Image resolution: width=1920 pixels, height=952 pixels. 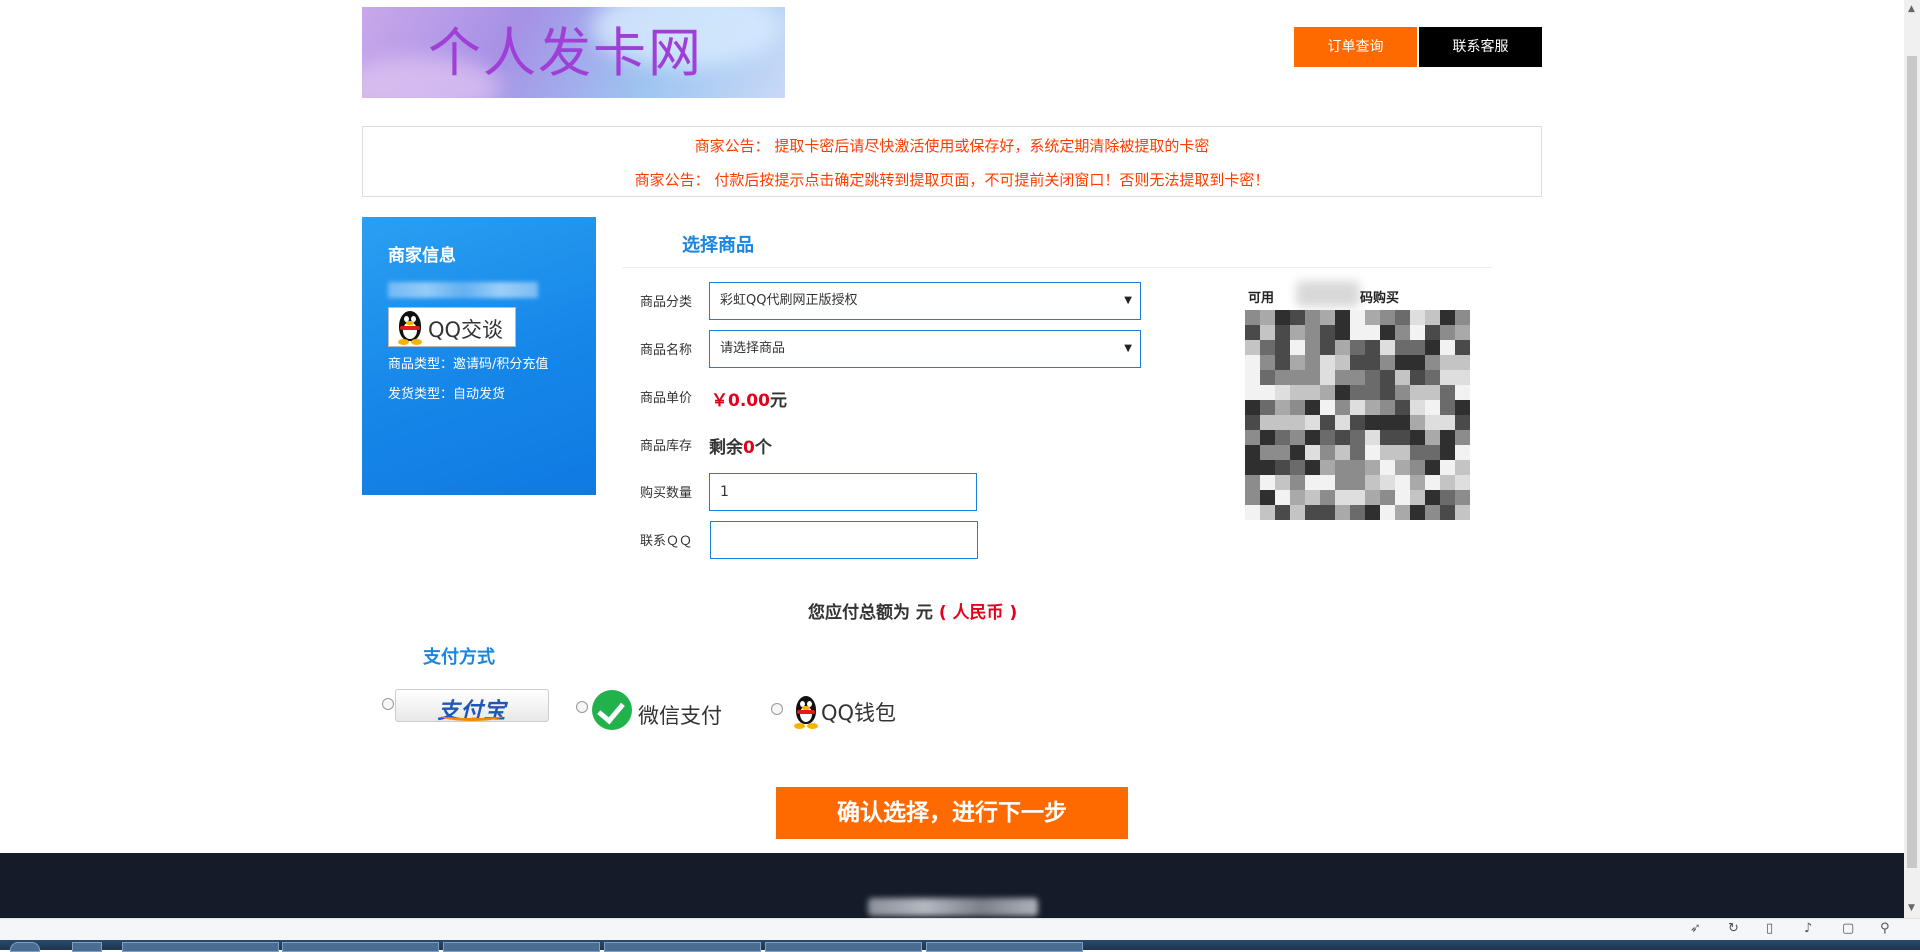 What do you see at coordinates (925, 301) in the screenshot?
I see `category-select: 彩虹QQ代刷网正版授权 ▼` at bounding box center [925, 301].